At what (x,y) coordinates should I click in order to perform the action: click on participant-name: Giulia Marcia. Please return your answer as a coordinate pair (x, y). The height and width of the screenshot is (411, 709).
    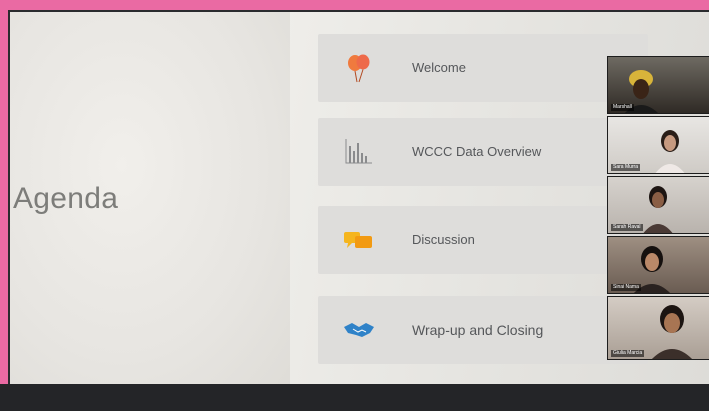
    Looking at the image, I should click on (628, 353).